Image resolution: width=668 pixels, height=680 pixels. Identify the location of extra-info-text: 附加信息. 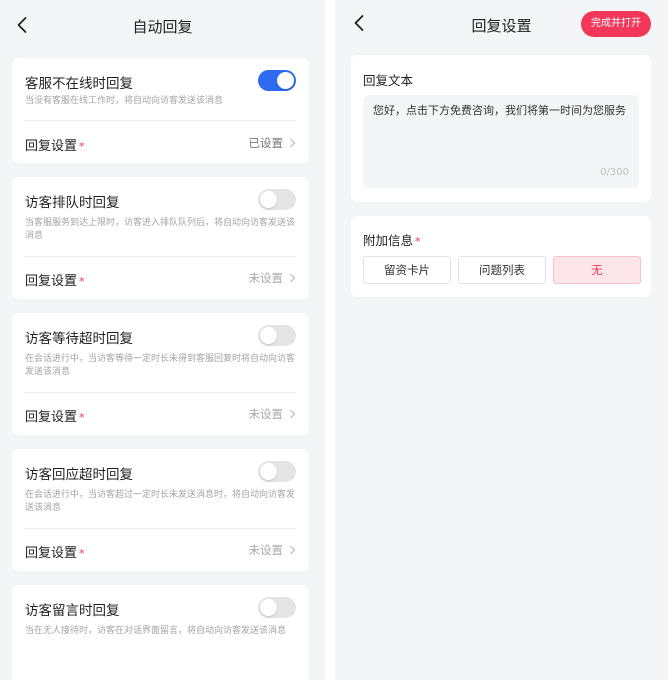
(388, 240).